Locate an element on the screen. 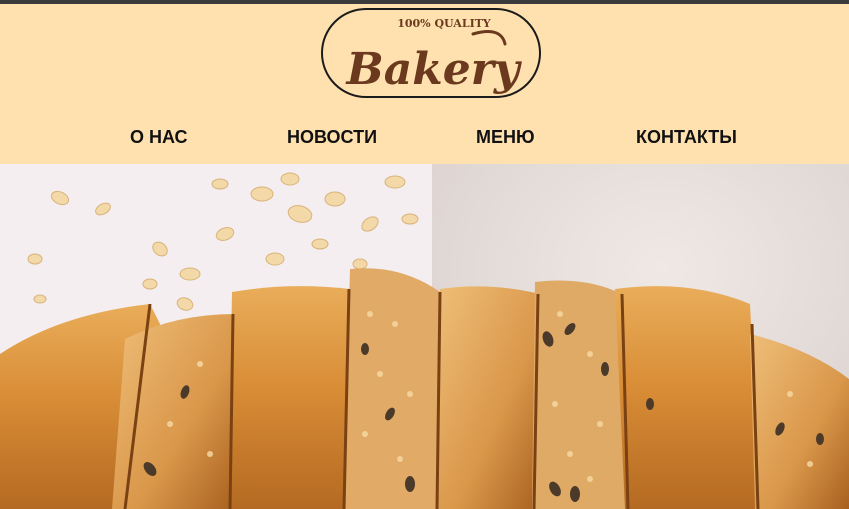 The height and width of the screenshot is (509, 849). nav-item-about: О НАС is located at coordinates (159, 137).